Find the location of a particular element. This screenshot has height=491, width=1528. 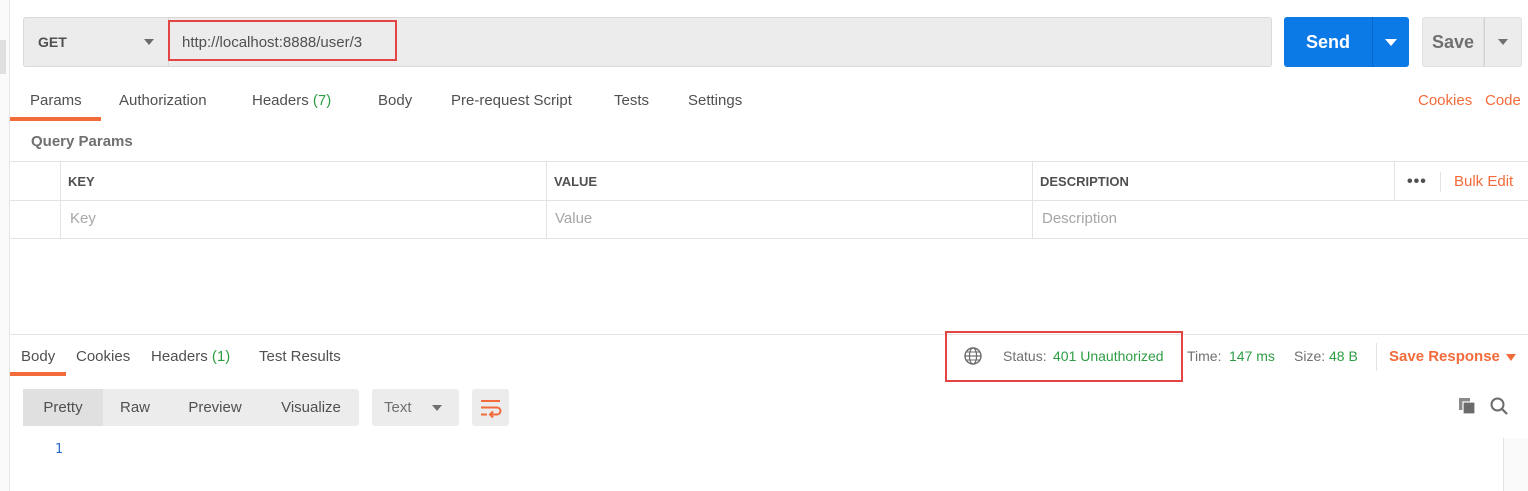

sidebar-collapse-handle is located at coordinates (3, 57).